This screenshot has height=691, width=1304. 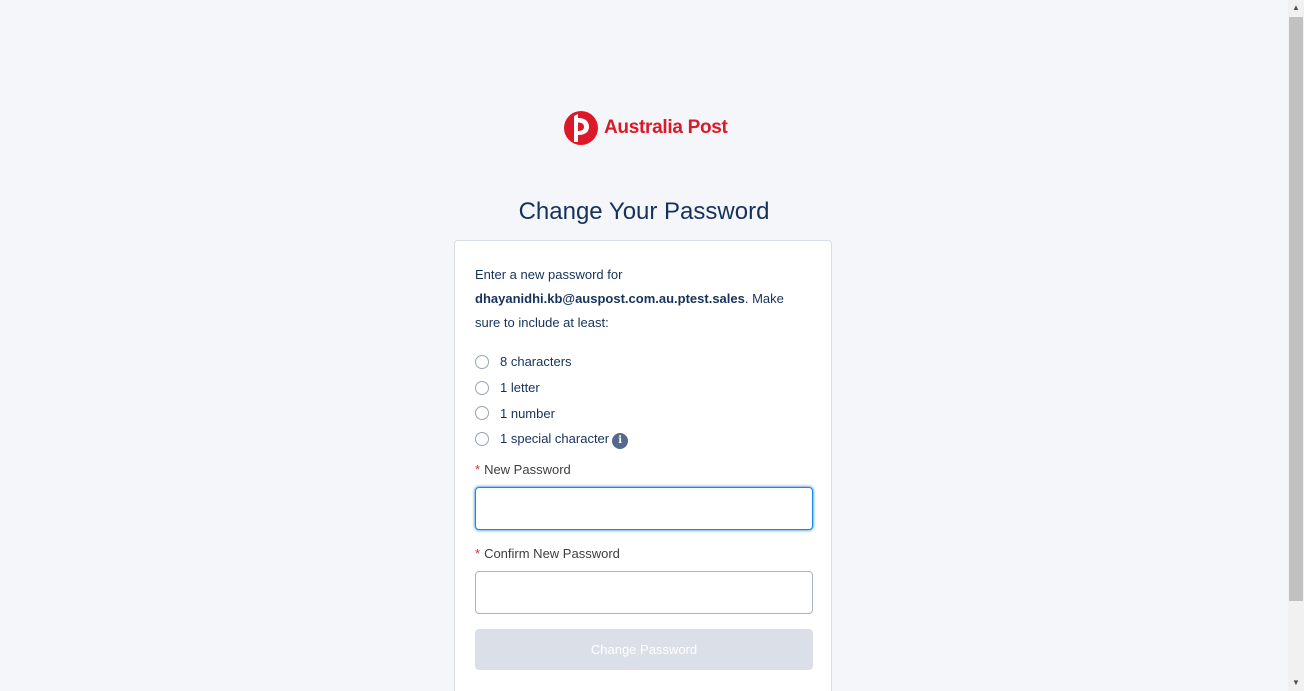 I want to click on new-password-group: * New Password, so click(x=644, y=495).